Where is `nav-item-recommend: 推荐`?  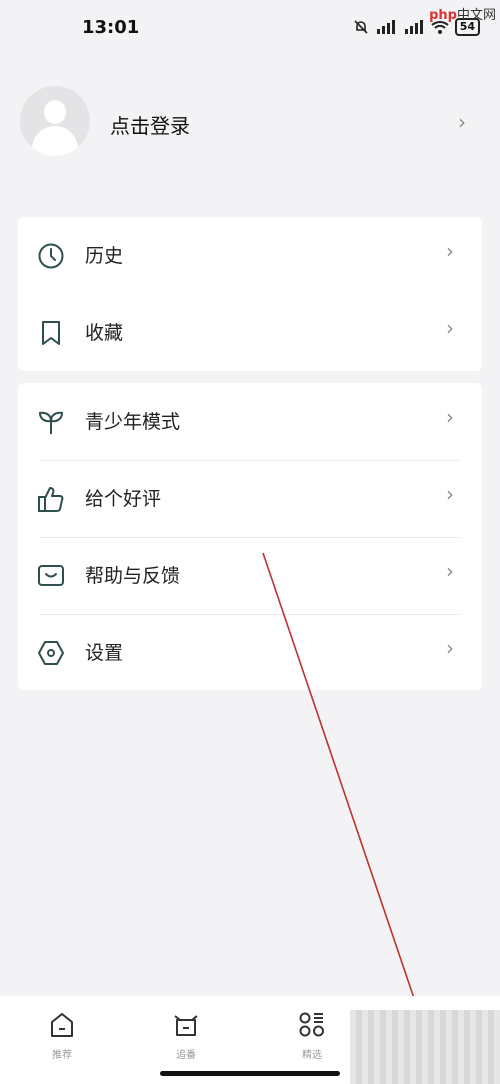
nav-item-recommend: 推荐 is located at coordinates (62, 1035).